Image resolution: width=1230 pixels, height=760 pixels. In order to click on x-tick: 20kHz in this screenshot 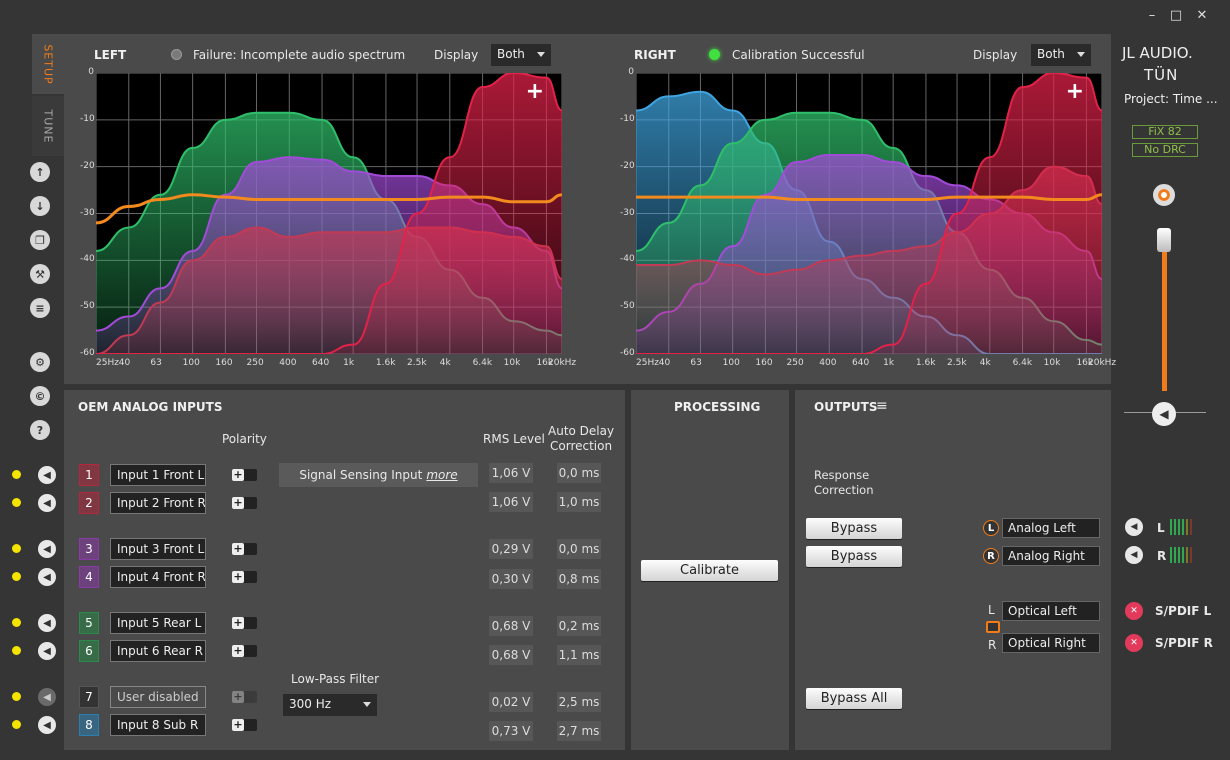, I will do `click(562, 363)`.